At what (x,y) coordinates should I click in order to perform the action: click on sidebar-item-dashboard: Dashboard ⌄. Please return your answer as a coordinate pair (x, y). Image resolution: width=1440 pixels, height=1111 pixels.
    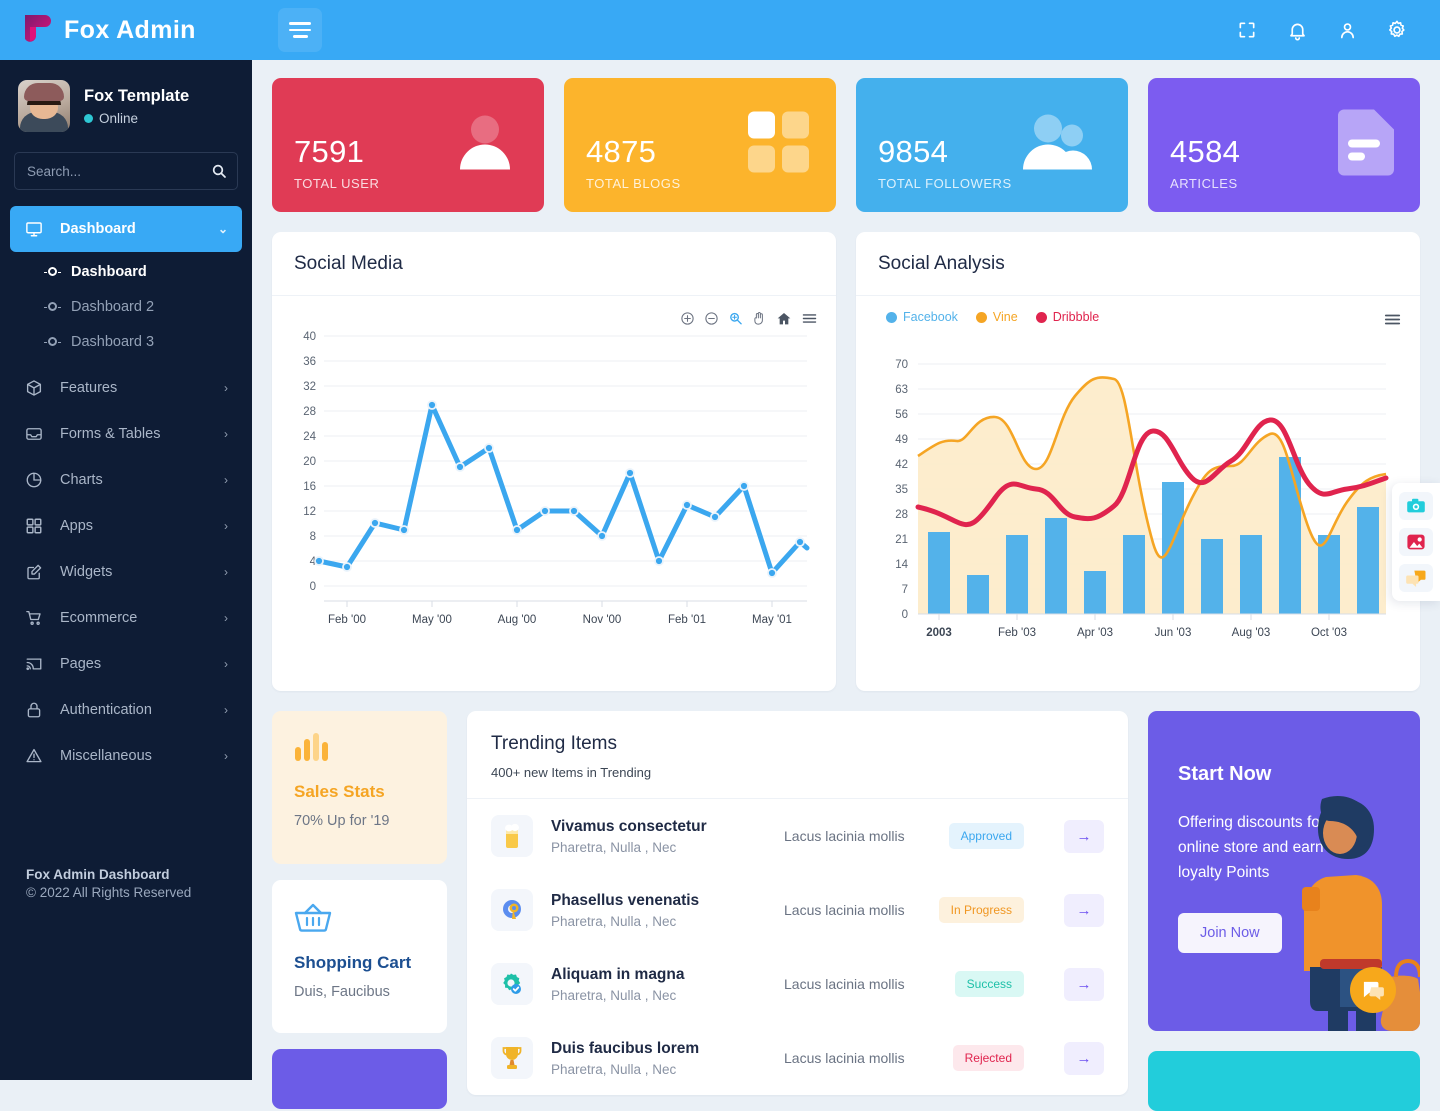
    Looking at the image, I should click on (126, 229).